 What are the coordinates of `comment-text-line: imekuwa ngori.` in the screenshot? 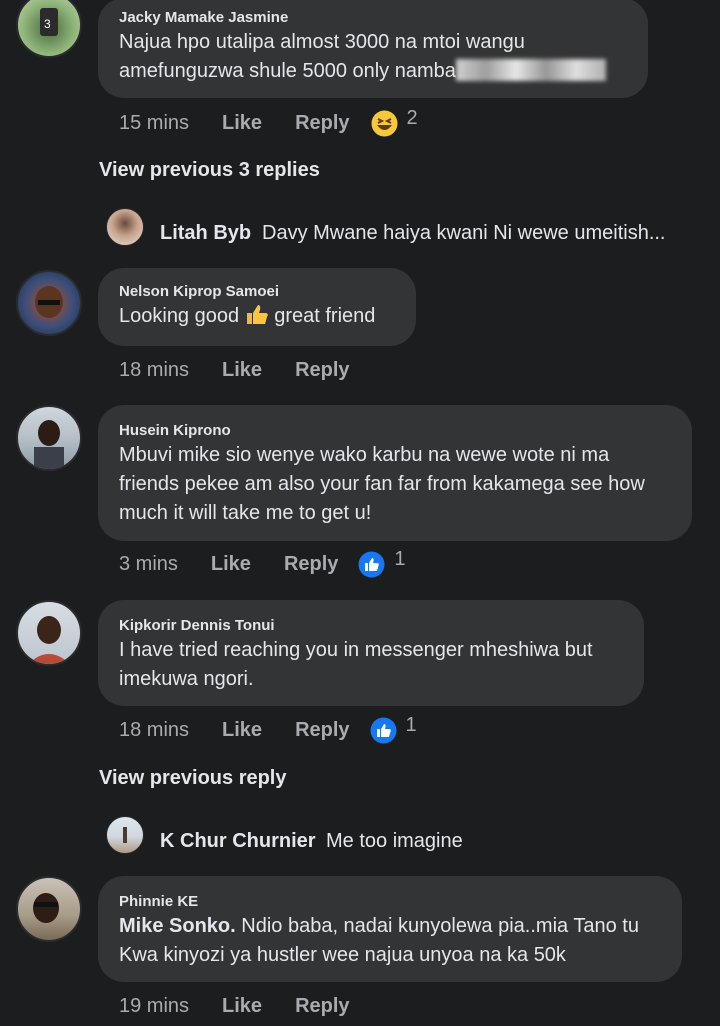 It's located at (186, 679).